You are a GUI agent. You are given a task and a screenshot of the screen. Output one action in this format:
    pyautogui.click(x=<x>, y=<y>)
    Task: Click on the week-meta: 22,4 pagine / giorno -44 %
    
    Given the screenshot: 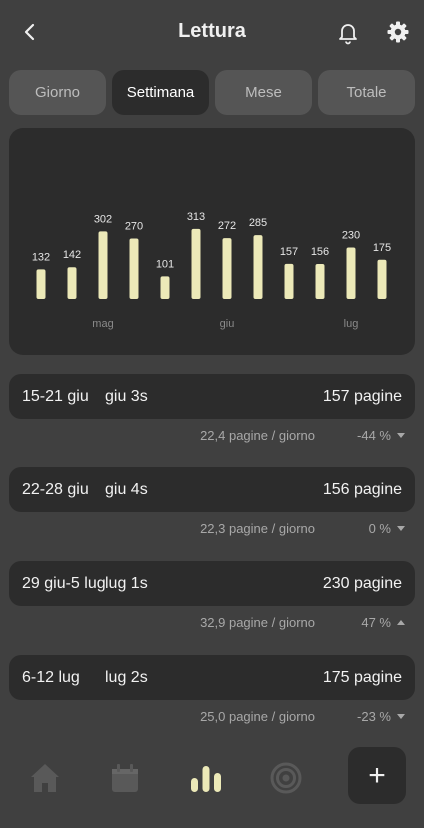 What is the action you would take?
    pyautogui.click(x=212, y=434)
    